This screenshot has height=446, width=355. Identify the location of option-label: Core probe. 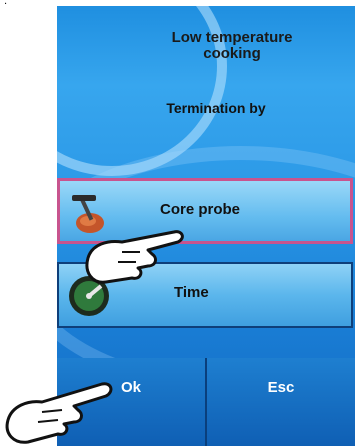
(200, 209).